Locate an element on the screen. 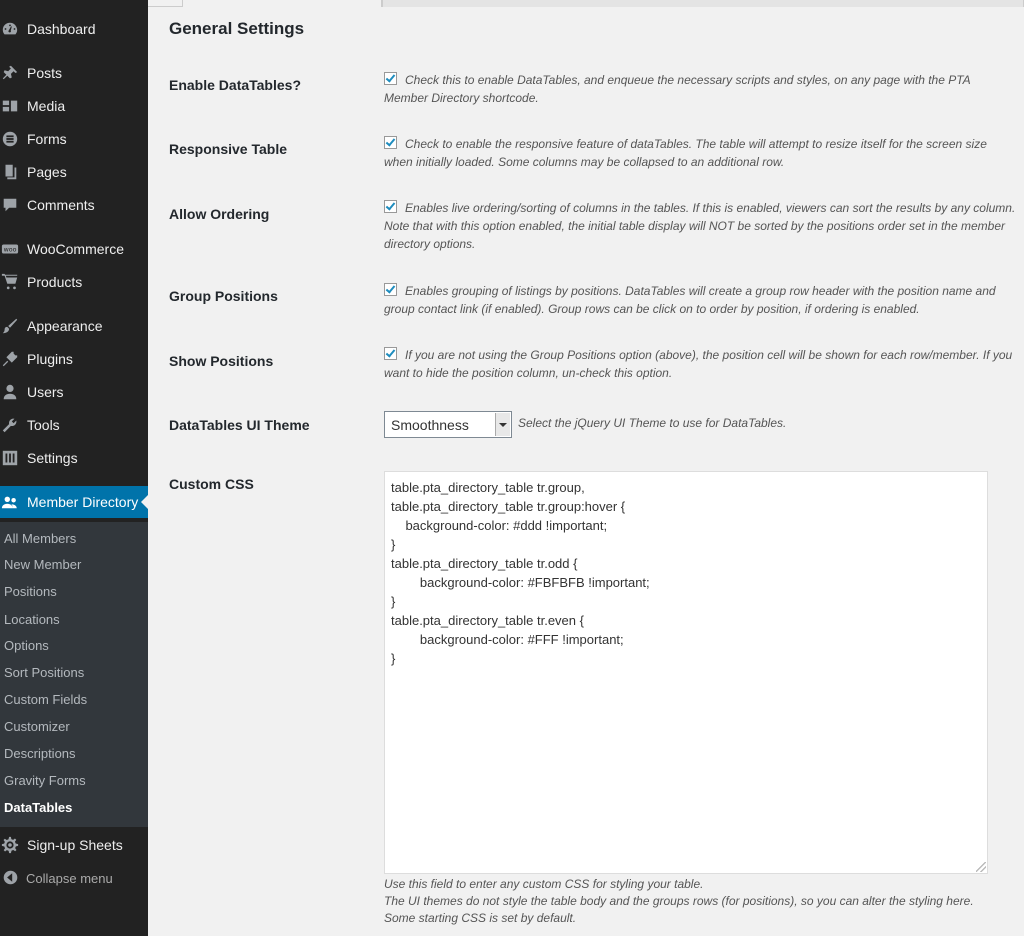 The width and height of the screenshot is (1024, 936). plugin-icon is located at coordinates (10, 359).